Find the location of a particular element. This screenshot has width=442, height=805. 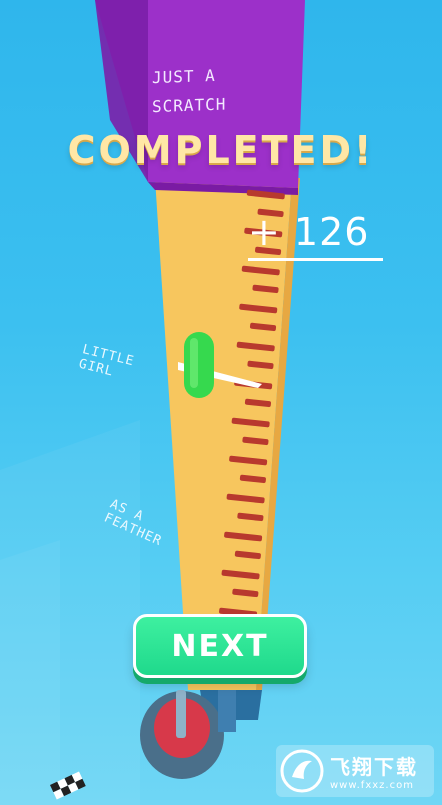

score-gain: + 126 is located at coordinates (315, 235).